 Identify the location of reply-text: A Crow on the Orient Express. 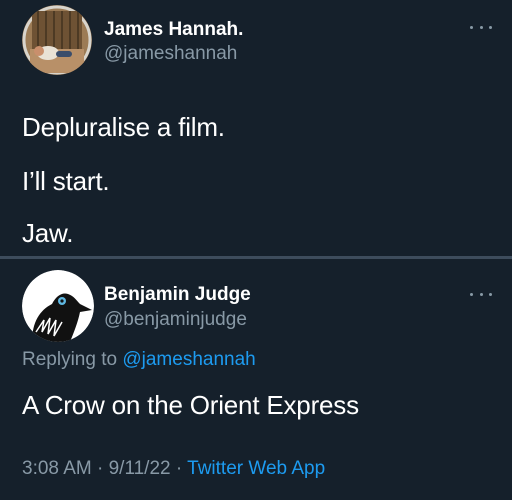
(190, 405).